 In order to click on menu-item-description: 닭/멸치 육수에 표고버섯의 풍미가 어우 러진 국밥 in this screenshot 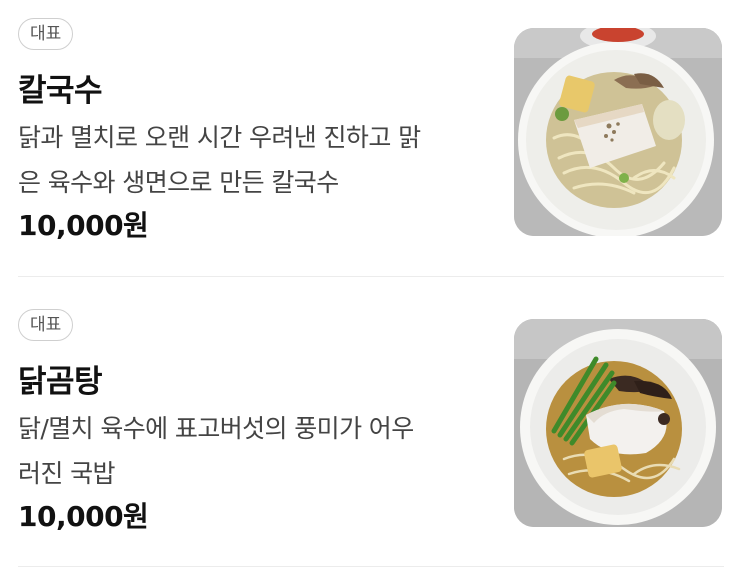, I will do `click(253, 451)`.